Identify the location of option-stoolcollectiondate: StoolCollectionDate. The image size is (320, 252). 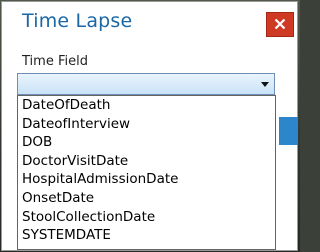
(146, 217).